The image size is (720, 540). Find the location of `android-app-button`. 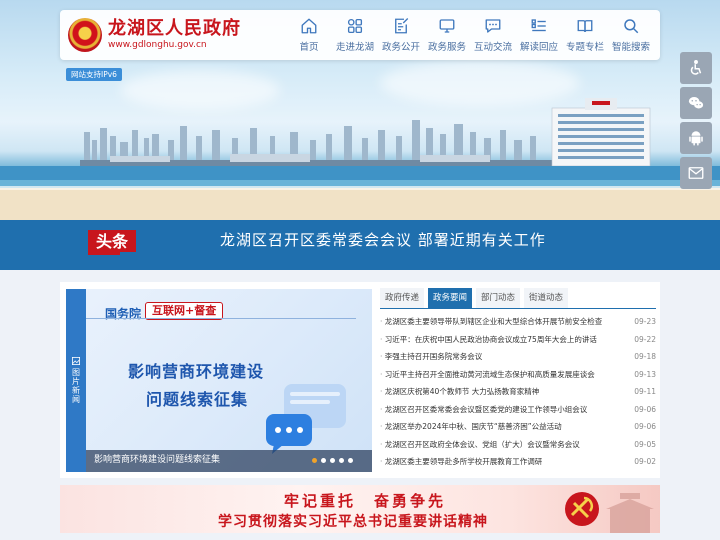

android-app-button is located at coordinates (696, 138).